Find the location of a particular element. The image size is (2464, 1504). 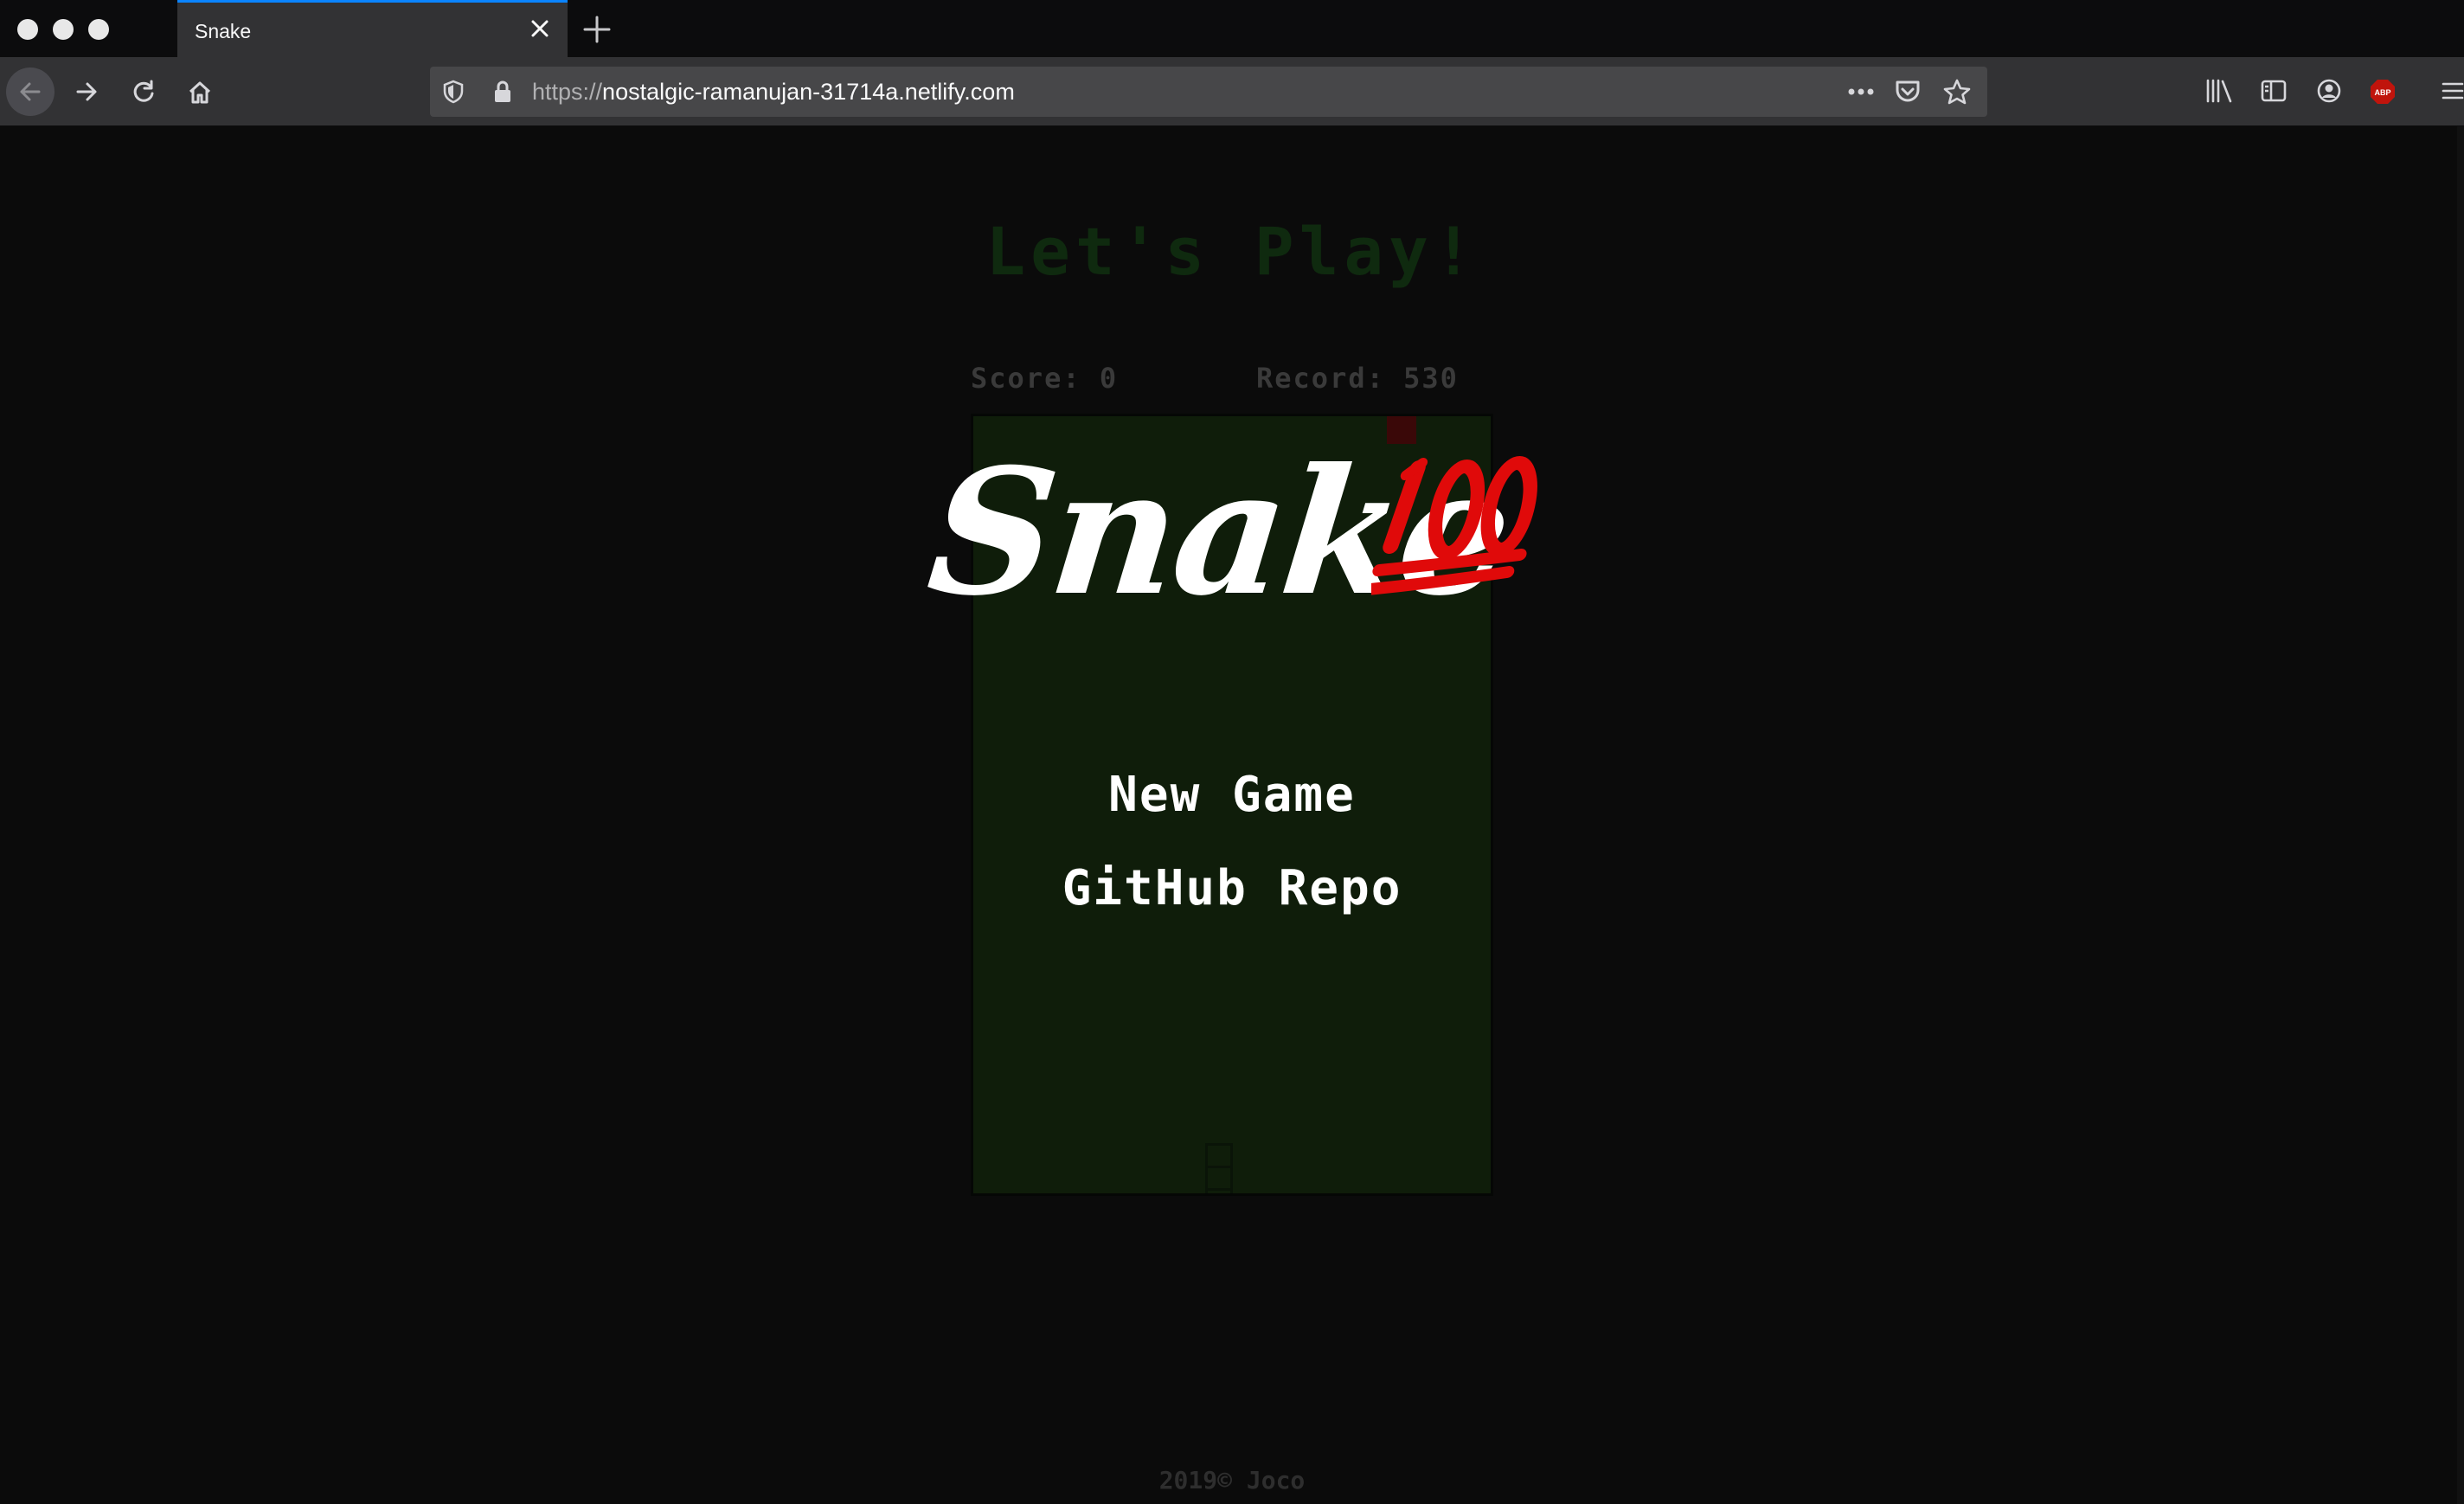

back-button is located at coordinates (31, 91).